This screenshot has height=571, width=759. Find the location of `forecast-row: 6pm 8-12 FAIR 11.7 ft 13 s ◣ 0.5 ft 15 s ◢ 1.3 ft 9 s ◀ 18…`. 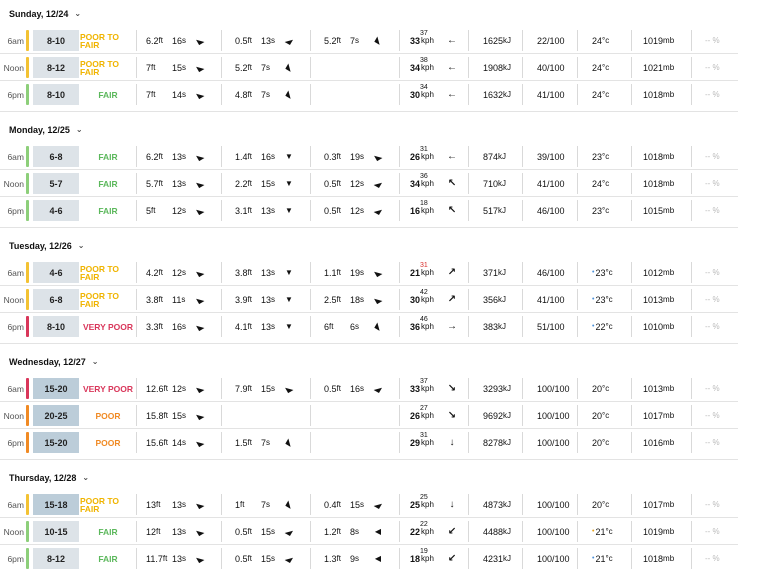

forecast-row: 6pm 8-12 FAIR 11.7 ft 13 s ◣ 0.5 ft 15 s ◢ 1.3 ft 9 s ◀ 18… is located at coordinates (369, 558).